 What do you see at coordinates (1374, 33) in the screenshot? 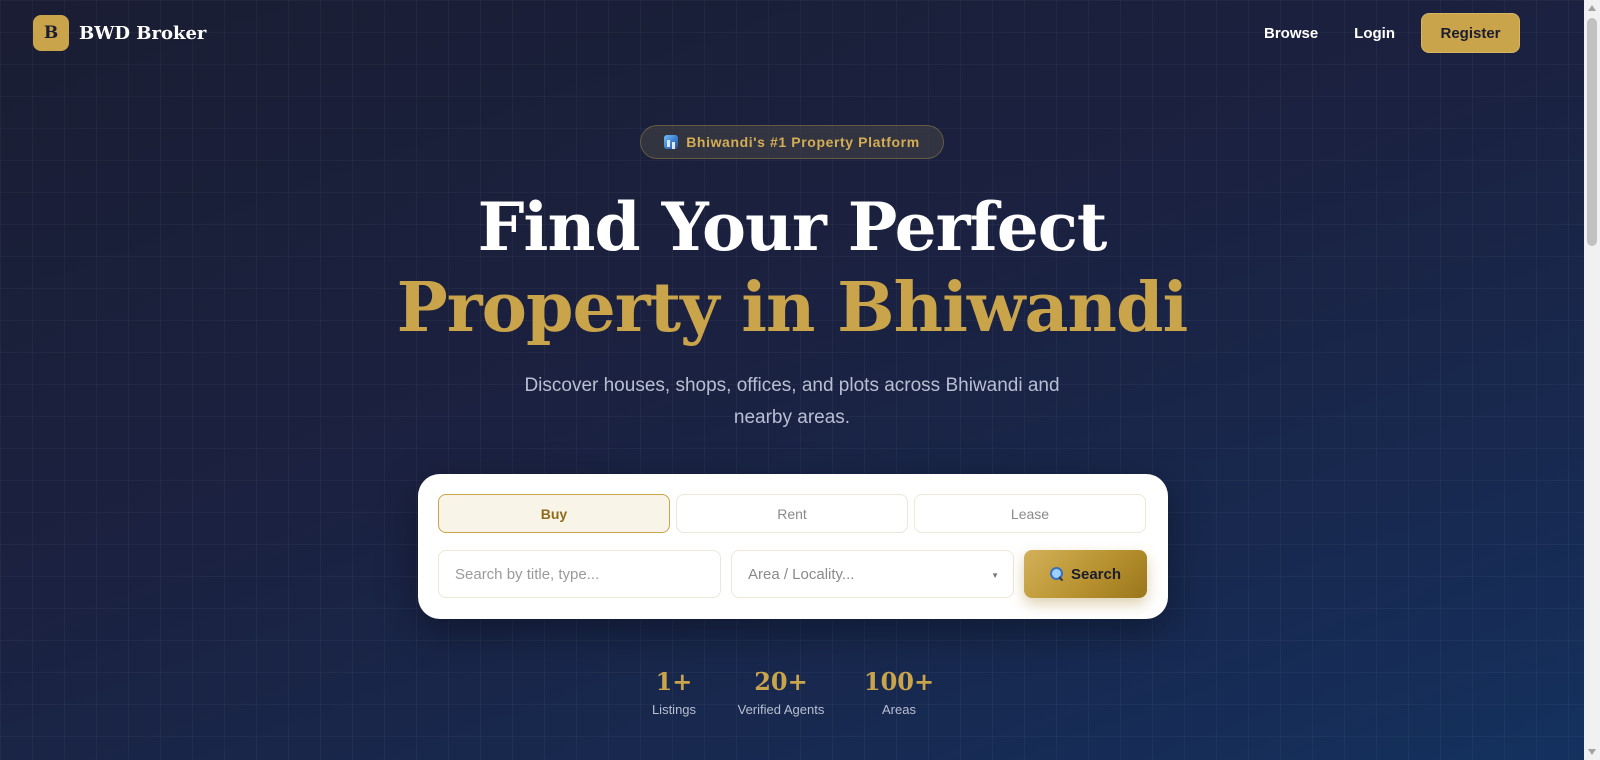
I see `nav-login-link: Login` at bounding box center [1374, 33].